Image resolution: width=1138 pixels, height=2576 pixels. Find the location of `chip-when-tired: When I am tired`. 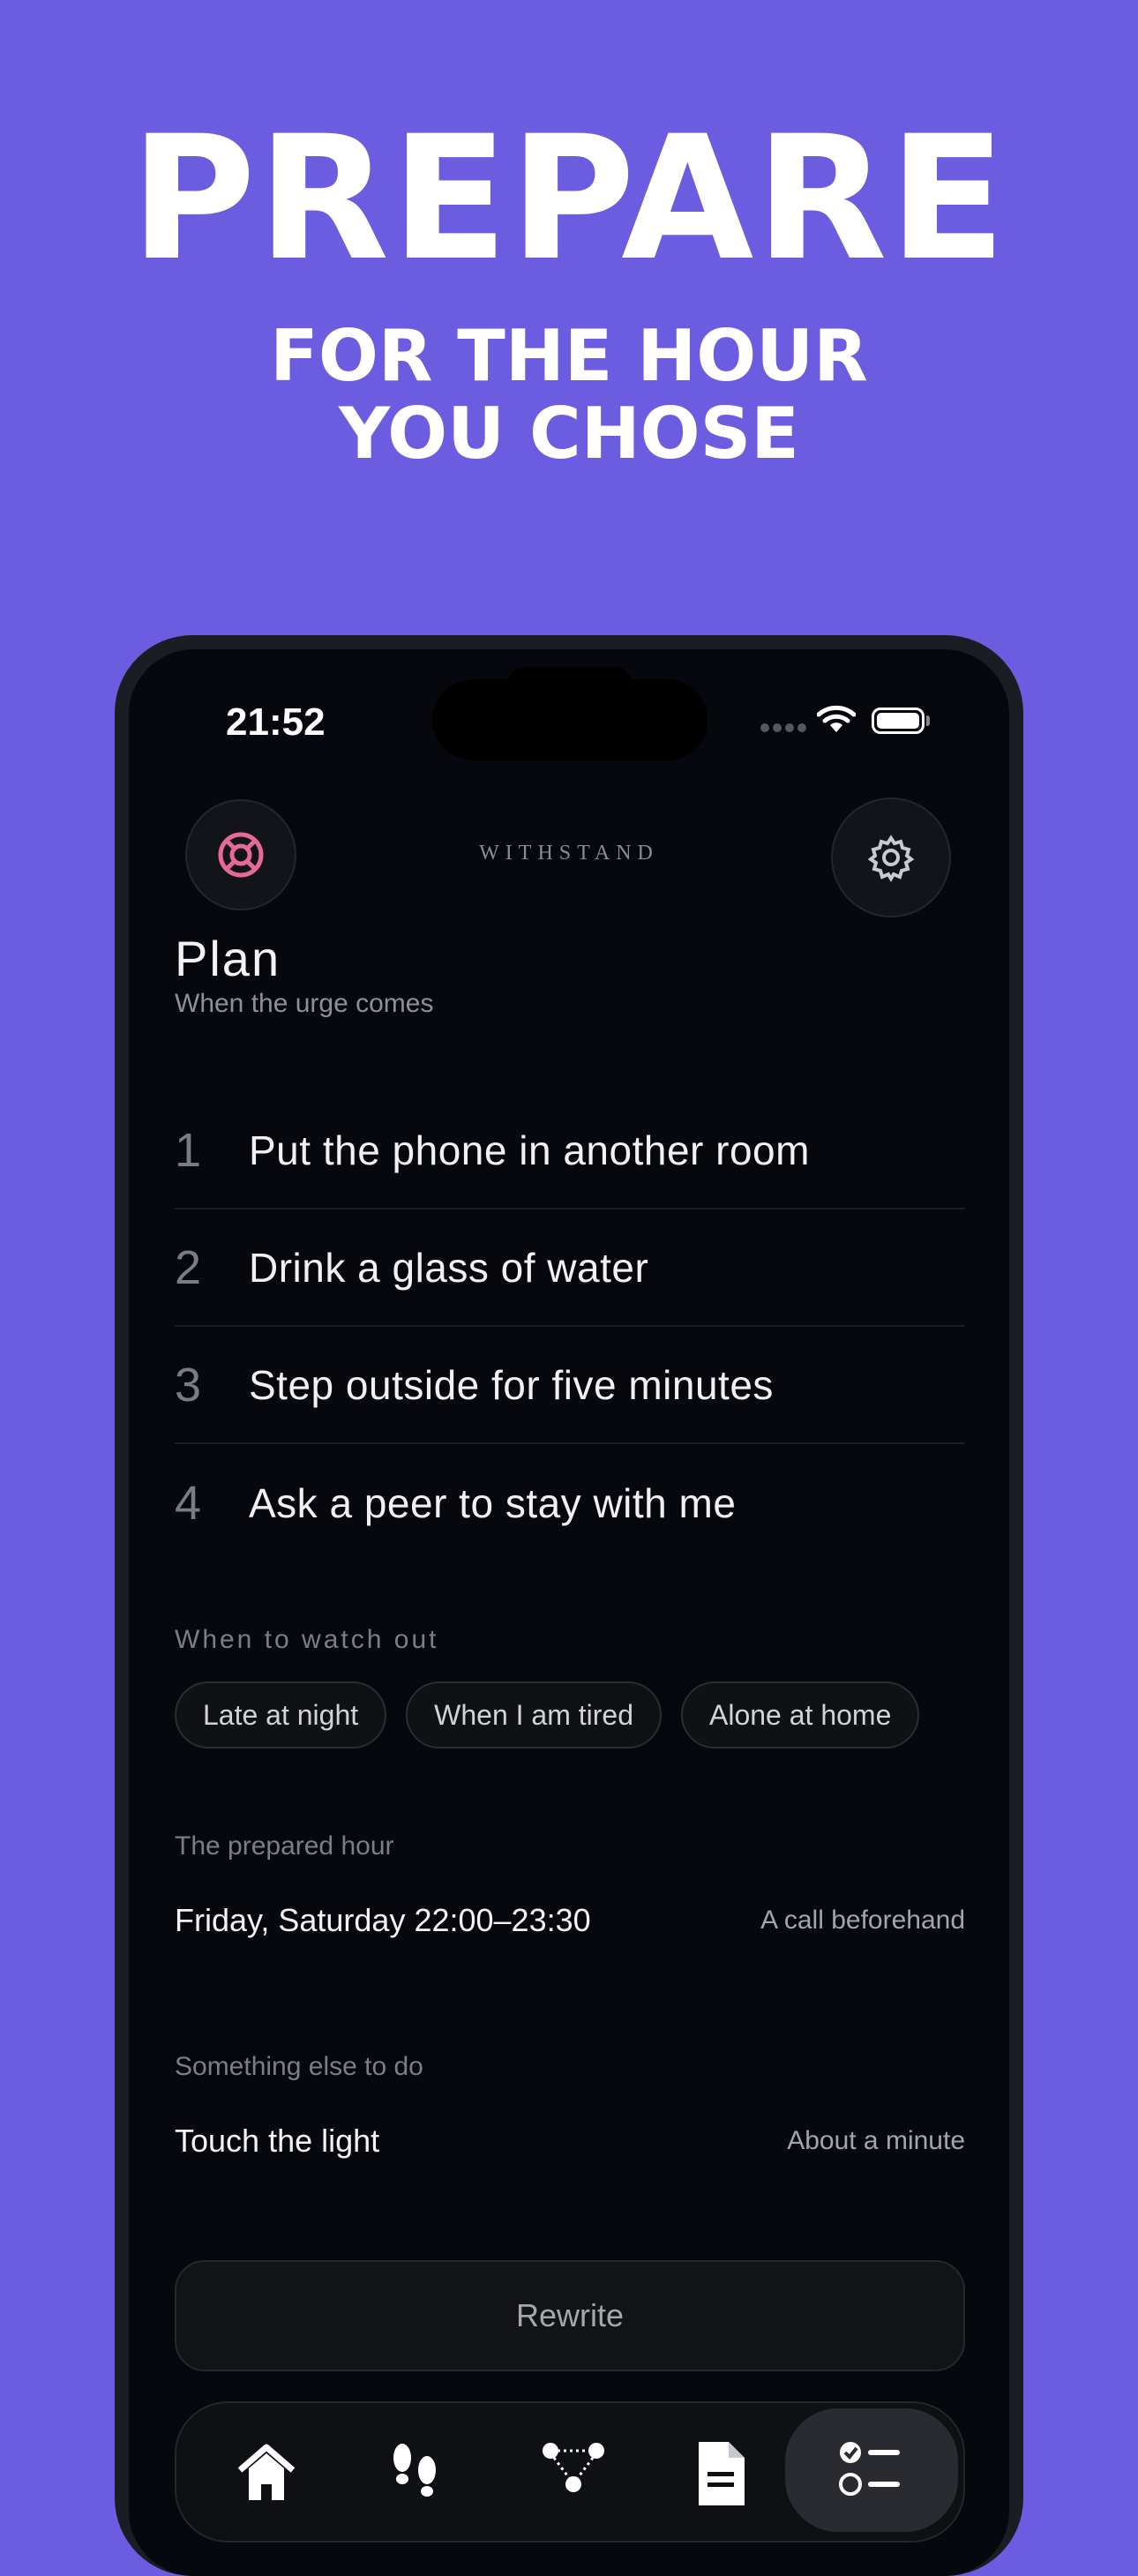

chip-when-tired: When I am tired is located at coordinates (534, 1715).